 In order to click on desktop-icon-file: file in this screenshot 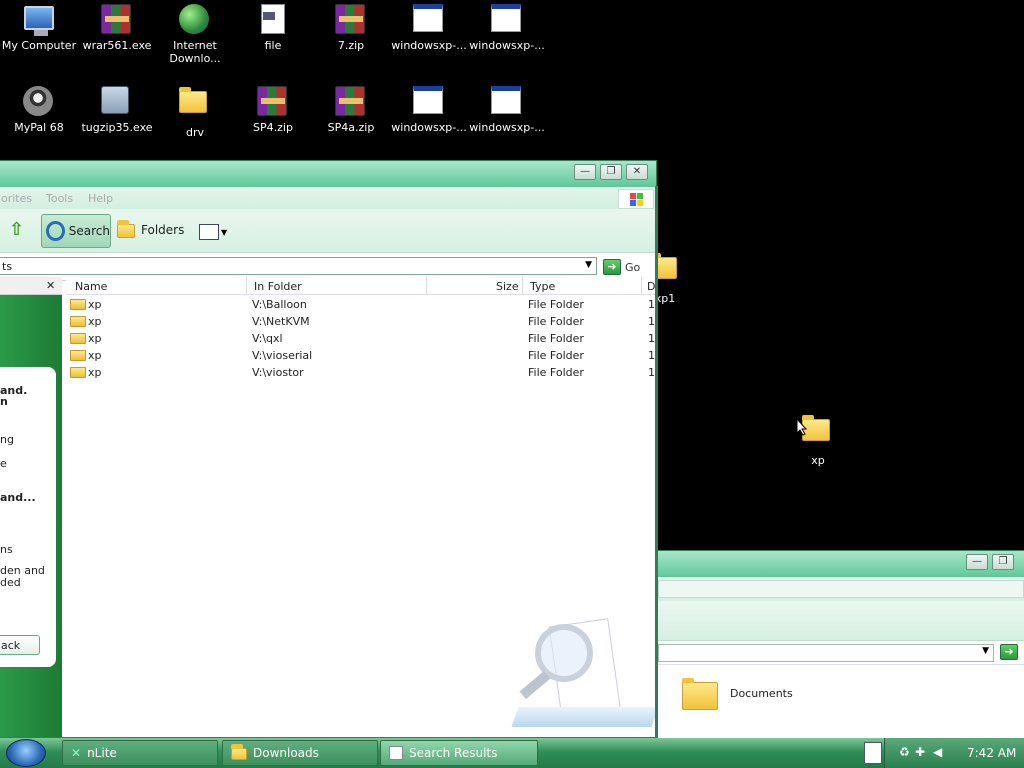, I will do `click(273, 28)`.